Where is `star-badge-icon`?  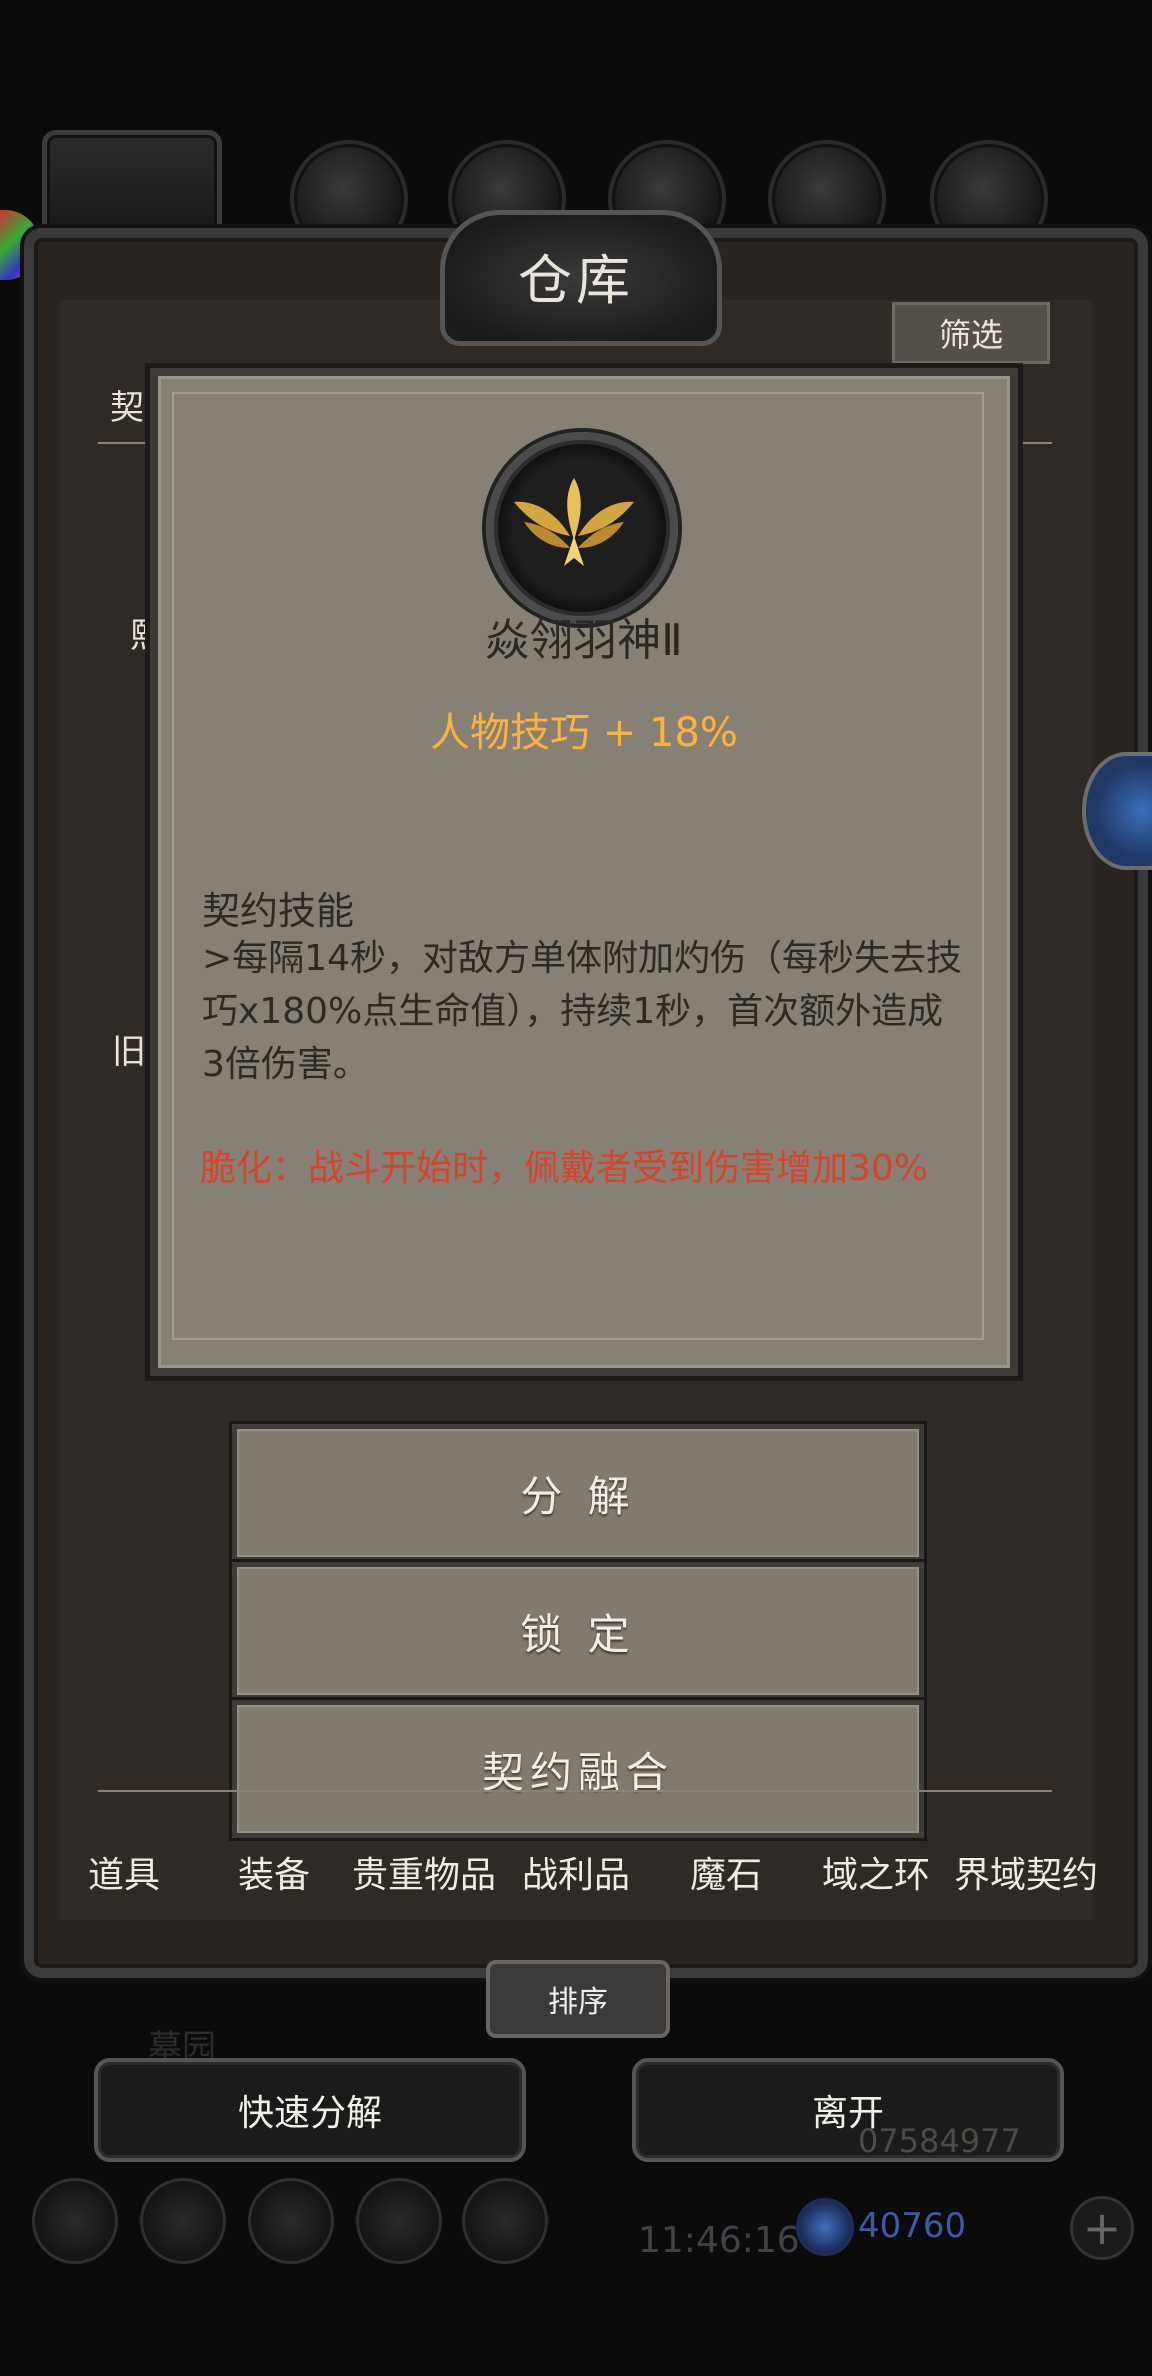
star-badge-icon is located at coordinates (183, 2221).